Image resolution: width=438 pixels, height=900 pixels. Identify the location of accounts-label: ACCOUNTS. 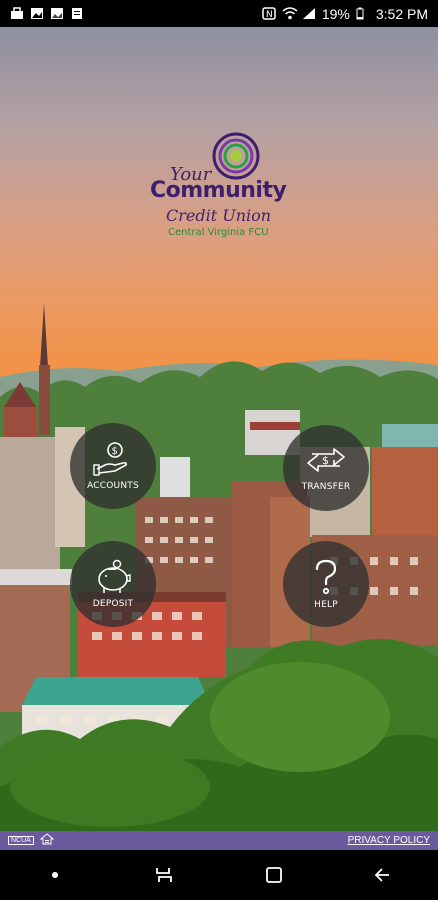
(113, 486).